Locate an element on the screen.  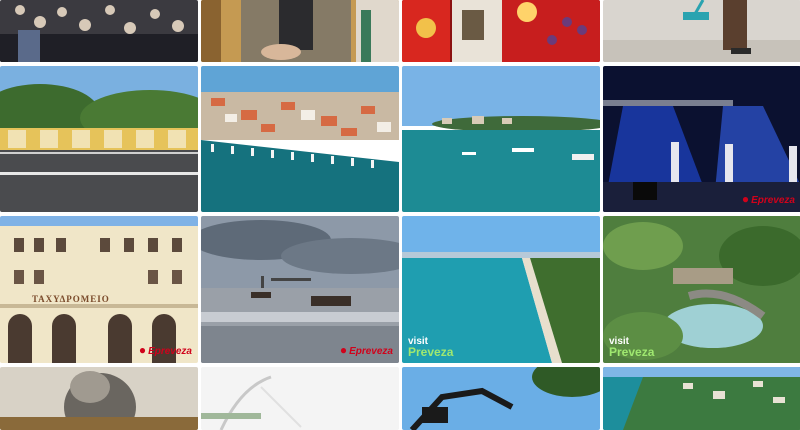
photo-gorge-bridge: visit Preveza is located at coordinates (701, 289).